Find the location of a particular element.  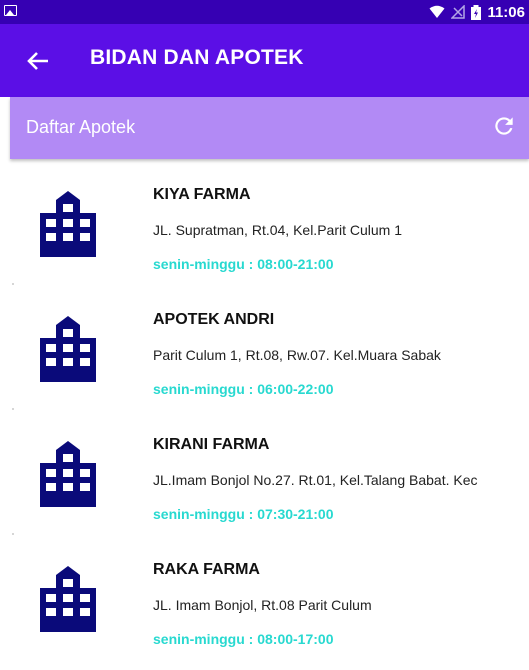

status-right: 11:06 is located at coordinates (477, 12).